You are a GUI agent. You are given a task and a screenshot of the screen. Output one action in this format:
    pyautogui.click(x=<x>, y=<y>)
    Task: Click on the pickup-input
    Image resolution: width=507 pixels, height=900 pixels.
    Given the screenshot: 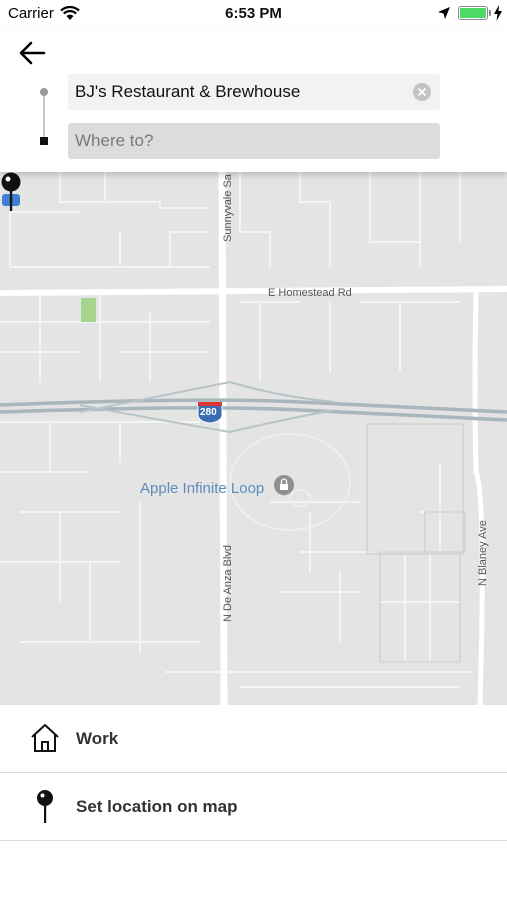 What is the action you would take?
    pyautogui.click(x=238, y=92)
    